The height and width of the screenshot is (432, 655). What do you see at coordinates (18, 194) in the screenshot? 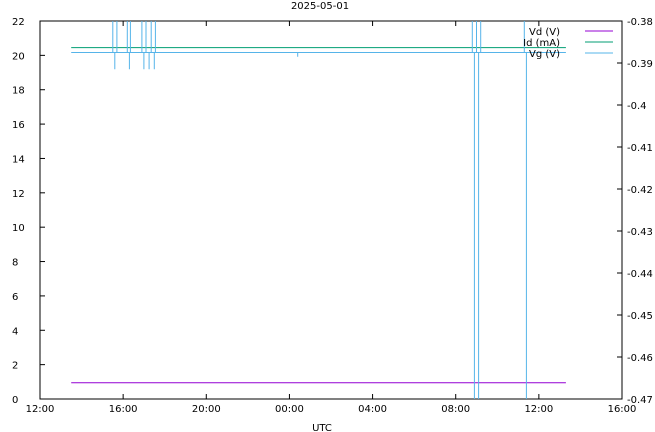
I see `y-tick-label: 12` at bounding box center [18, 194].